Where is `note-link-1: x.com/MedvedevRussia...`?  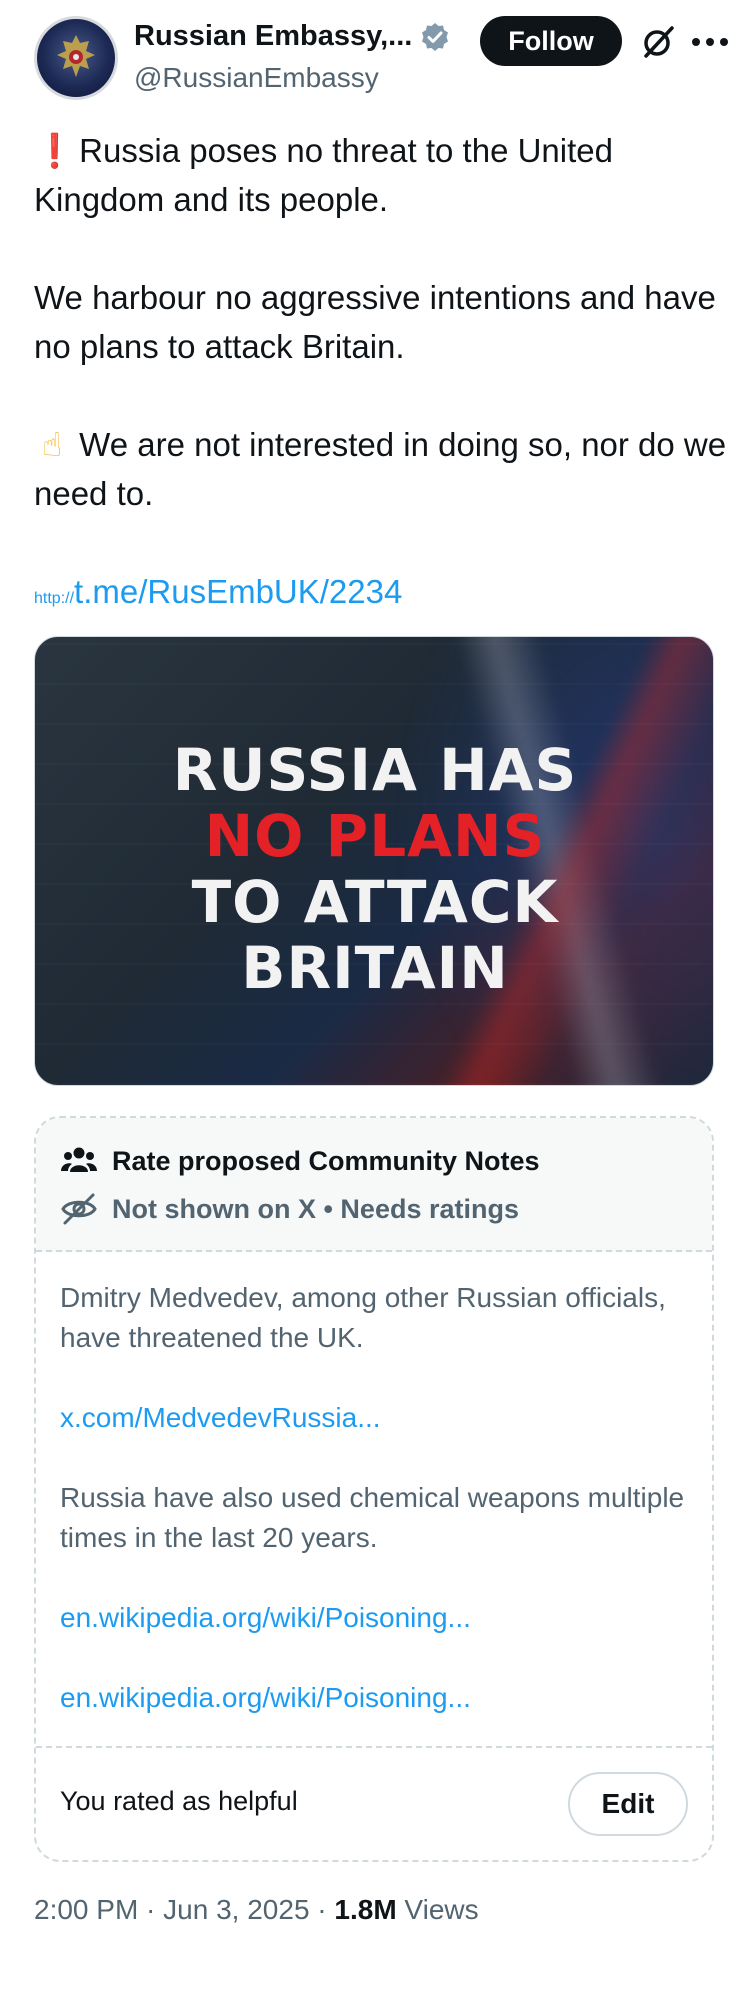 note-link-1: x.com/MedvedevRussia... is located at coordinates (375, 1418).